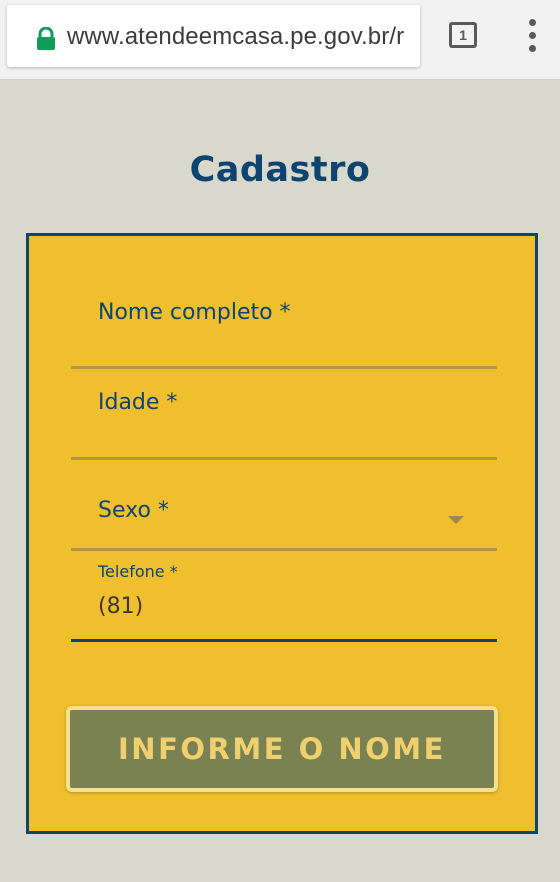 This screenshot has height=882, width=560. Describe the element at coordinates (46, 38) in the screenshot. I see `lock-icon` at that location.